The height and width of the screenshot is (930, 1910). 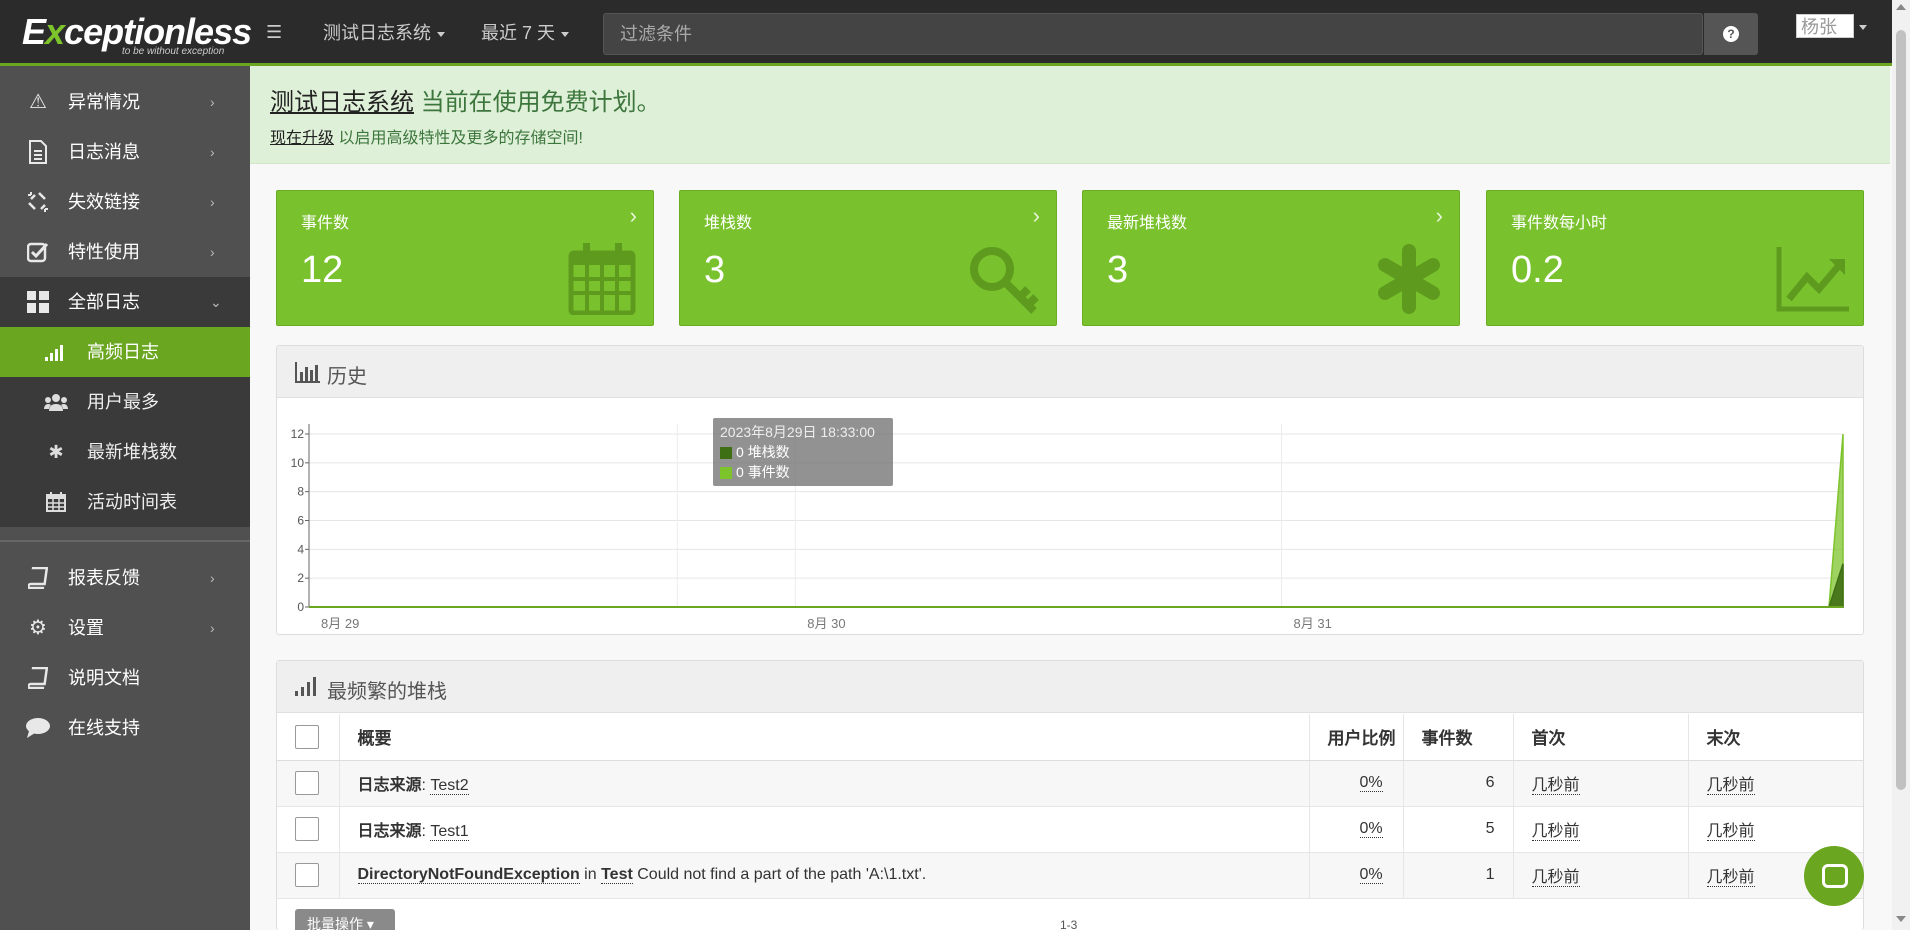 What do you see at coordinates (38, 204) in the screenshot?
I see `broken-link-icon` at bounding box center [38, 204].